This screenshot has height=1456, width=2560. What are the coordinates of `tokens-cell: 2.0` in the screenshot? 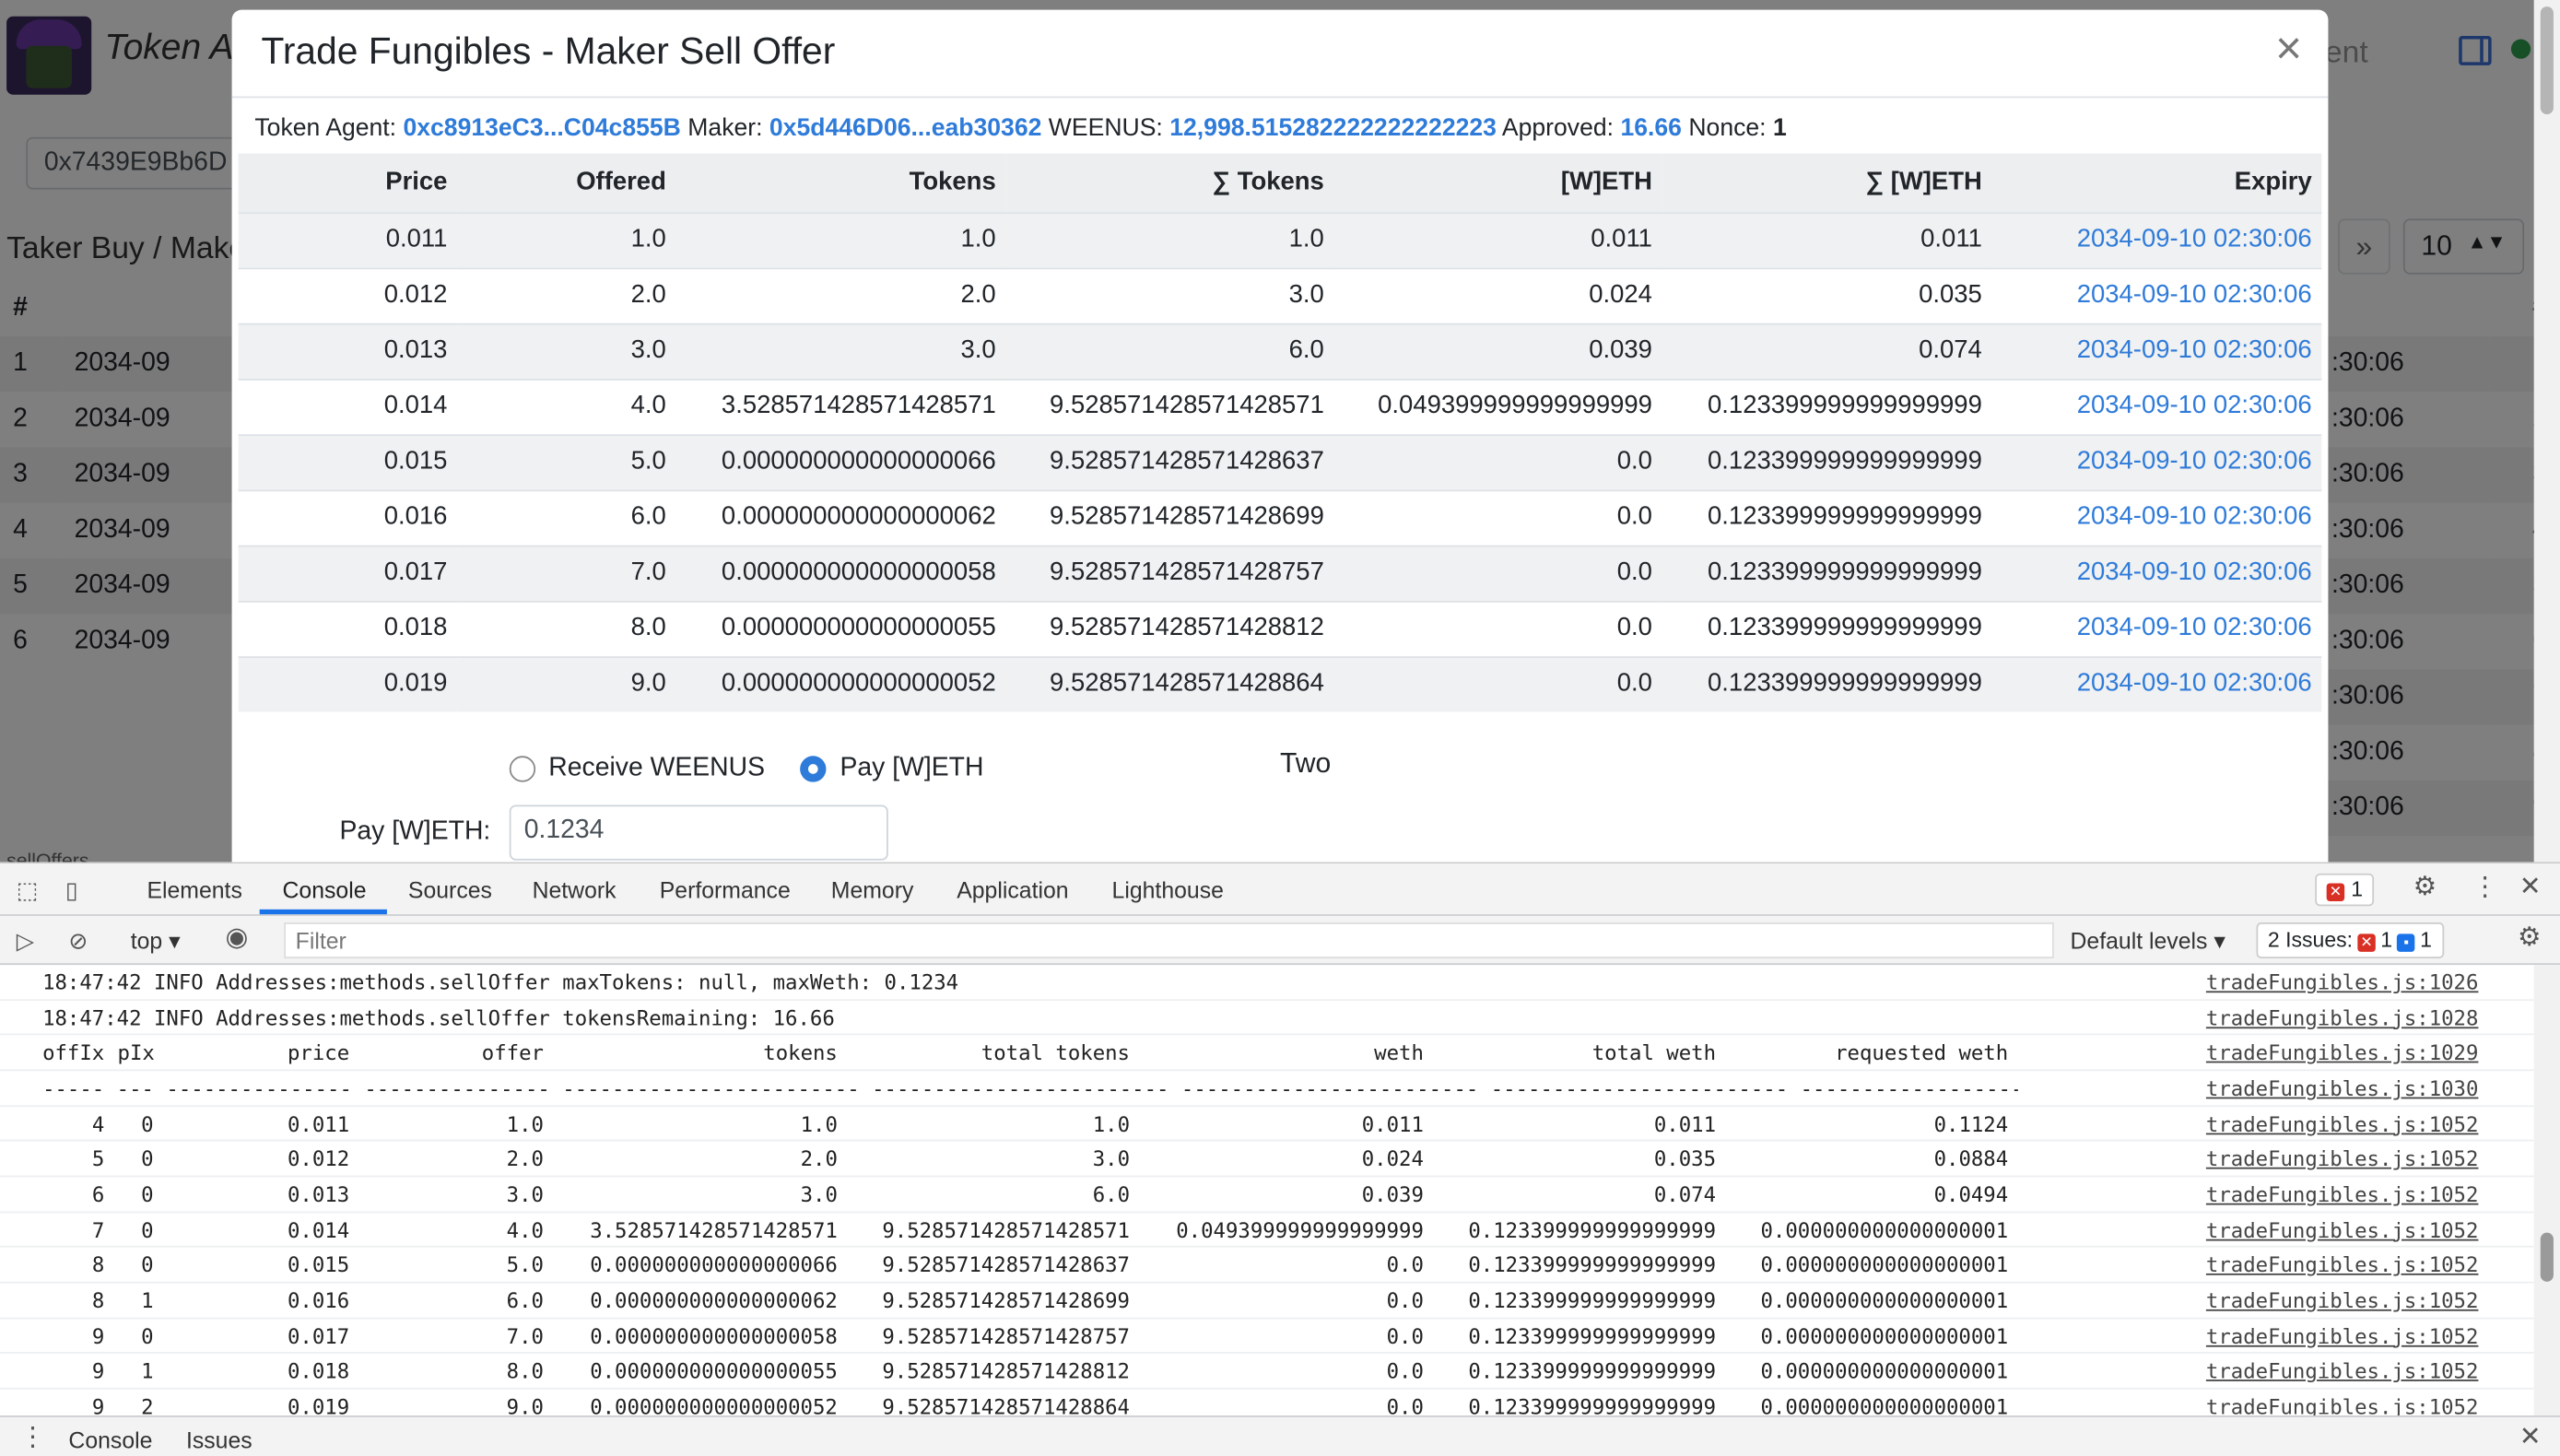 It's located at (978, 294).